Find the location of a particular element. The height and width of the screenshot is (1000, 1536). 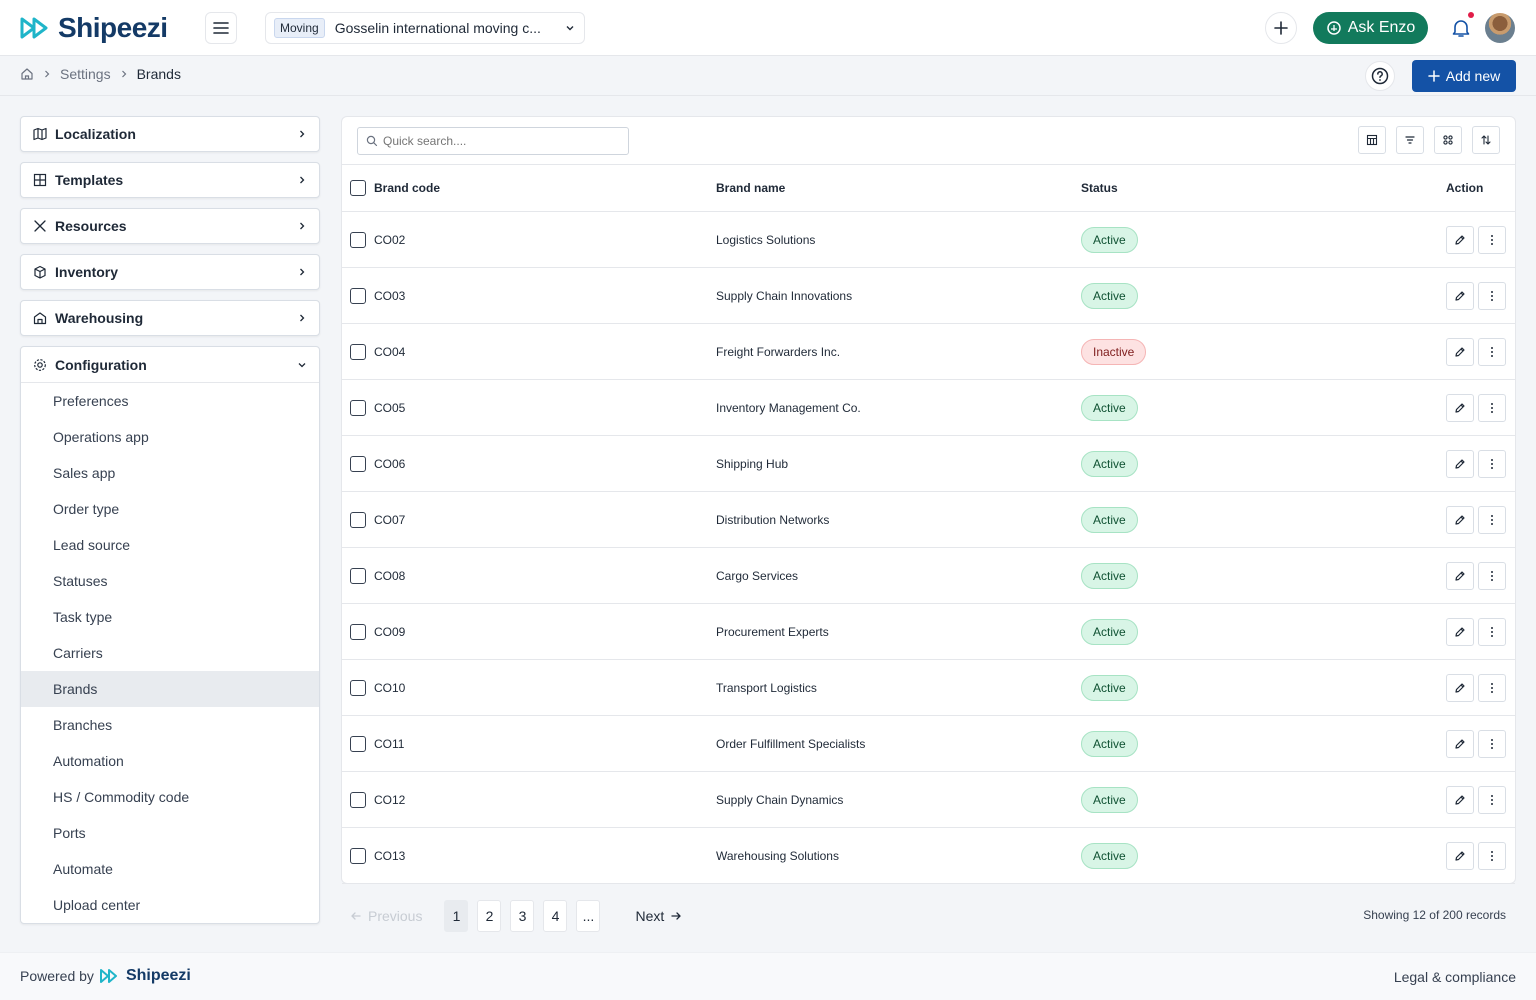

brand-code-cell: CO02 is located at coordinates (377, 239).